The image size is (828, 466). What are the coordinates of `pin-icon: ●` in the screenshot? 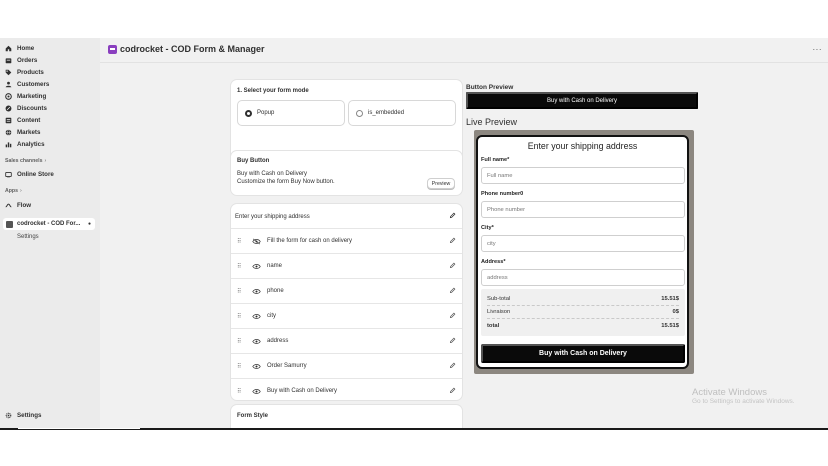 It's located at (89, 224).